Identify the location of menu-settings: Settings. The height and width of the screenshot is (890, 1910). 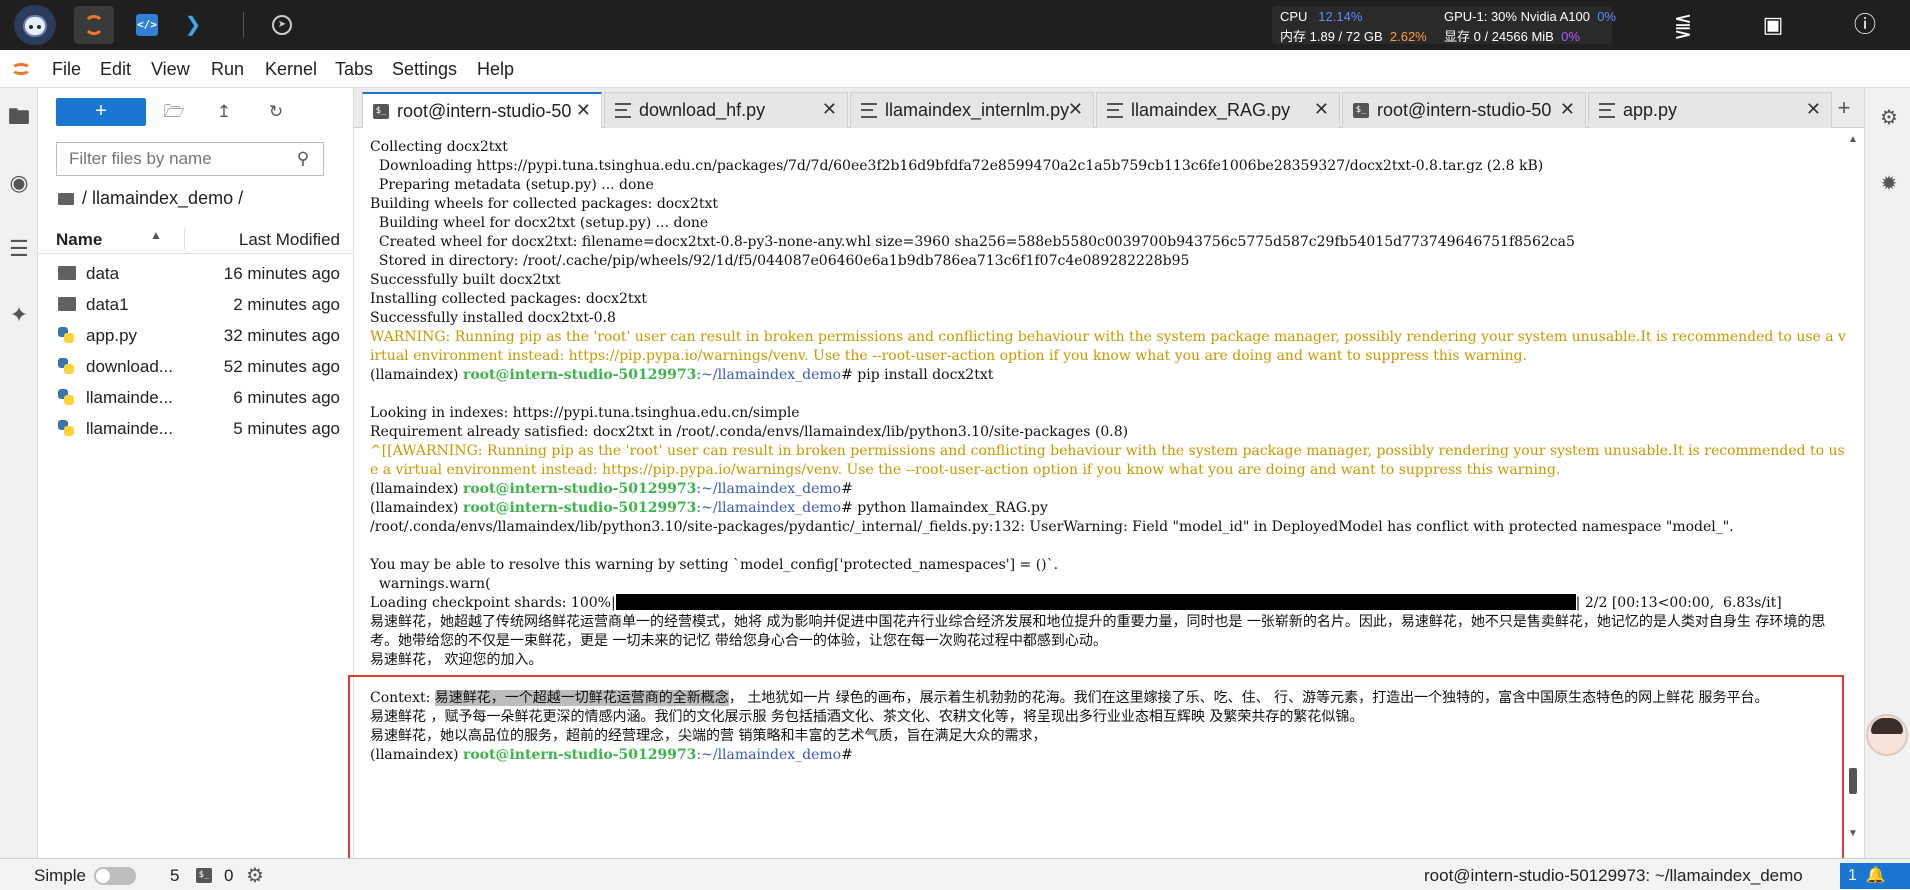
(424, 69).